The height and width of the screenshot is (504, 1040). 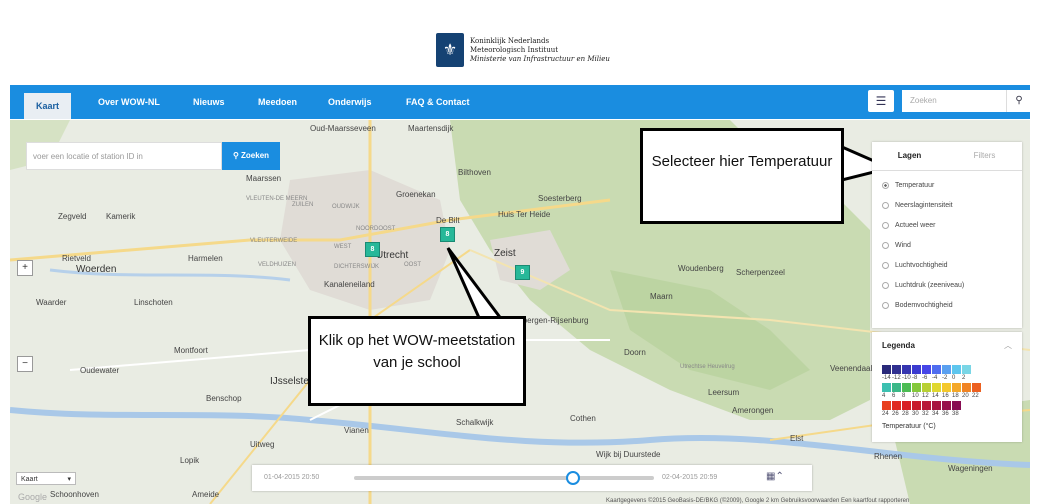 What do you see at coordinates (947, 245) in the screenshot?
I see `layer-option: Wind` at bounding box center [947, 245].